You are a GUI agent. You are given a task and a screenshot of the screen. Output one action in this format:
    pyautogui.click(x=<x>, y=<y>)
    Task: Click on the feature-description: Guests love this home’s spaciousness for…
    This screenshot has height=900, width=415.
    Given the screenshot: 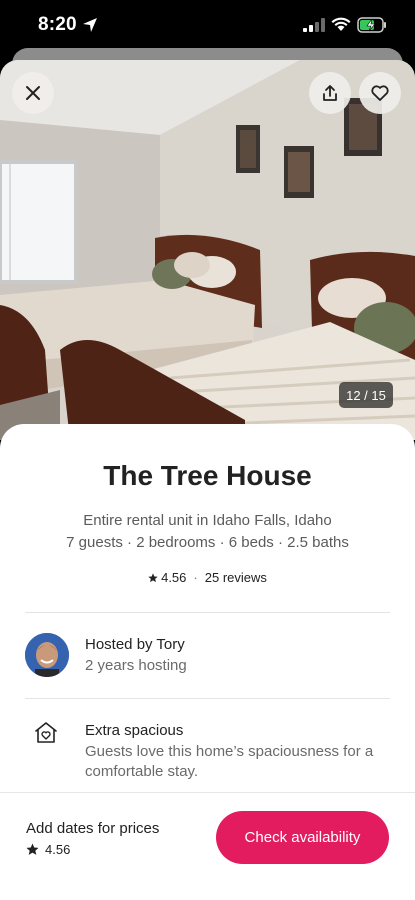 What is the action you would take?
    pyautogui.click(x=229, y=761)
    